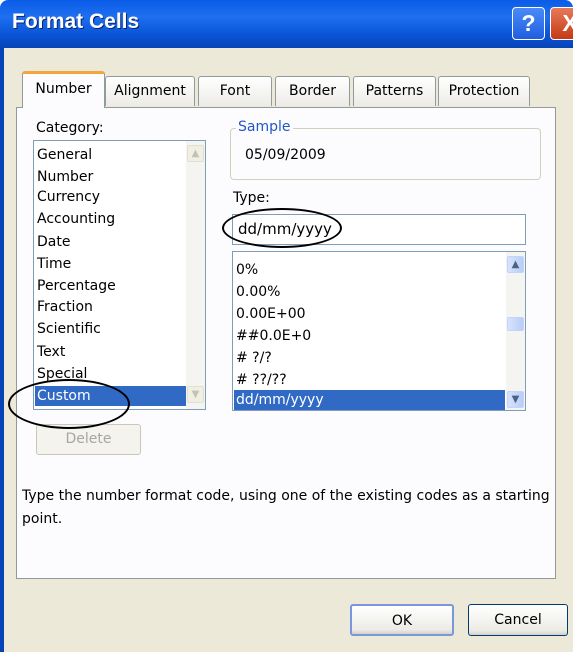  What do you see at coordinates (63, 89) in the screenshot?
I see `tab-number: Number` at bounding box center [63, 89].